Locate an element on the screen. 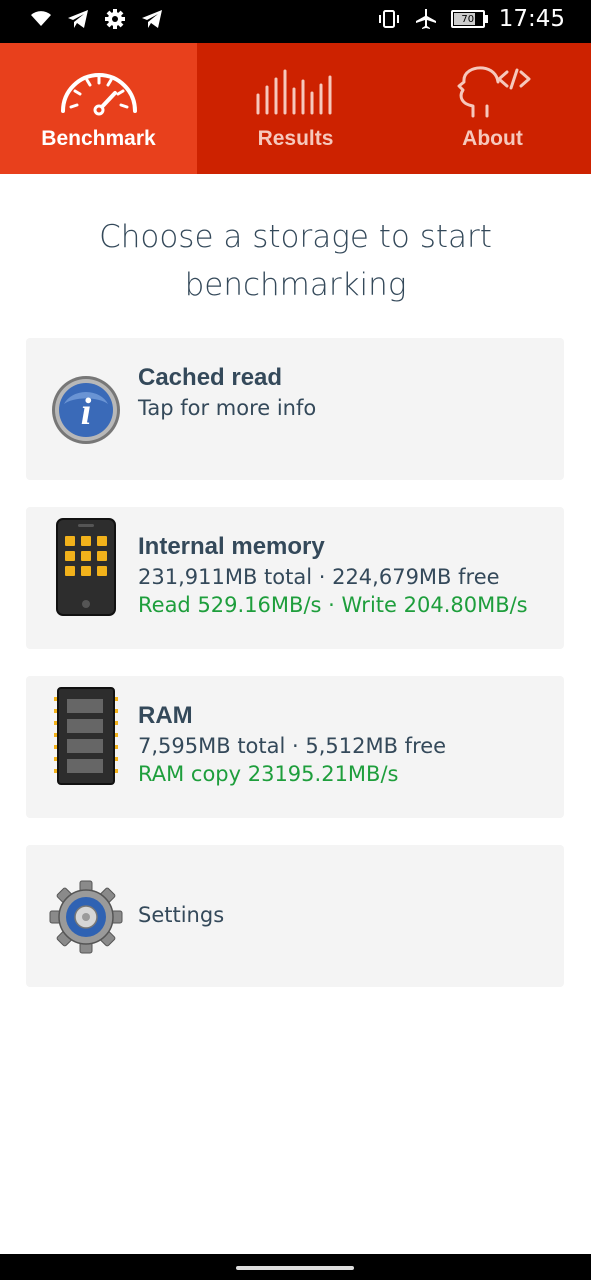 The width and height of the screenshot is (591, 1280). svg-text: i is located at coordinates (86, 412).